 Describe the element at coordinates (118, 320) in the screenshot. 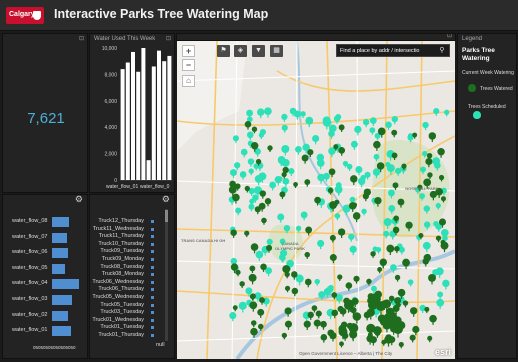

I see `truck-list-item: Truck01_Wednesday` at that location.